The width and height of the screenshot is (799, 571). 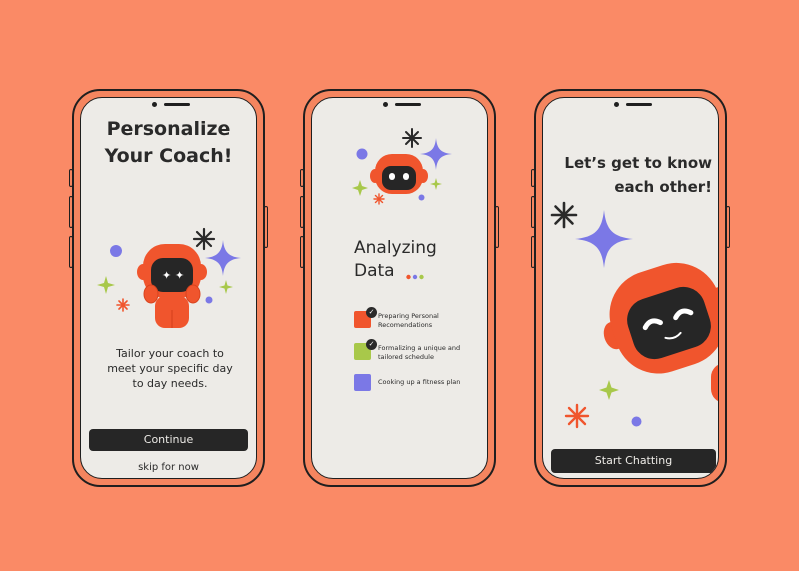 What do you see at coordinates (168, 129) in the screenshot?
I see `page-title-line-1: Personalize` at bounding box center [168, 129].